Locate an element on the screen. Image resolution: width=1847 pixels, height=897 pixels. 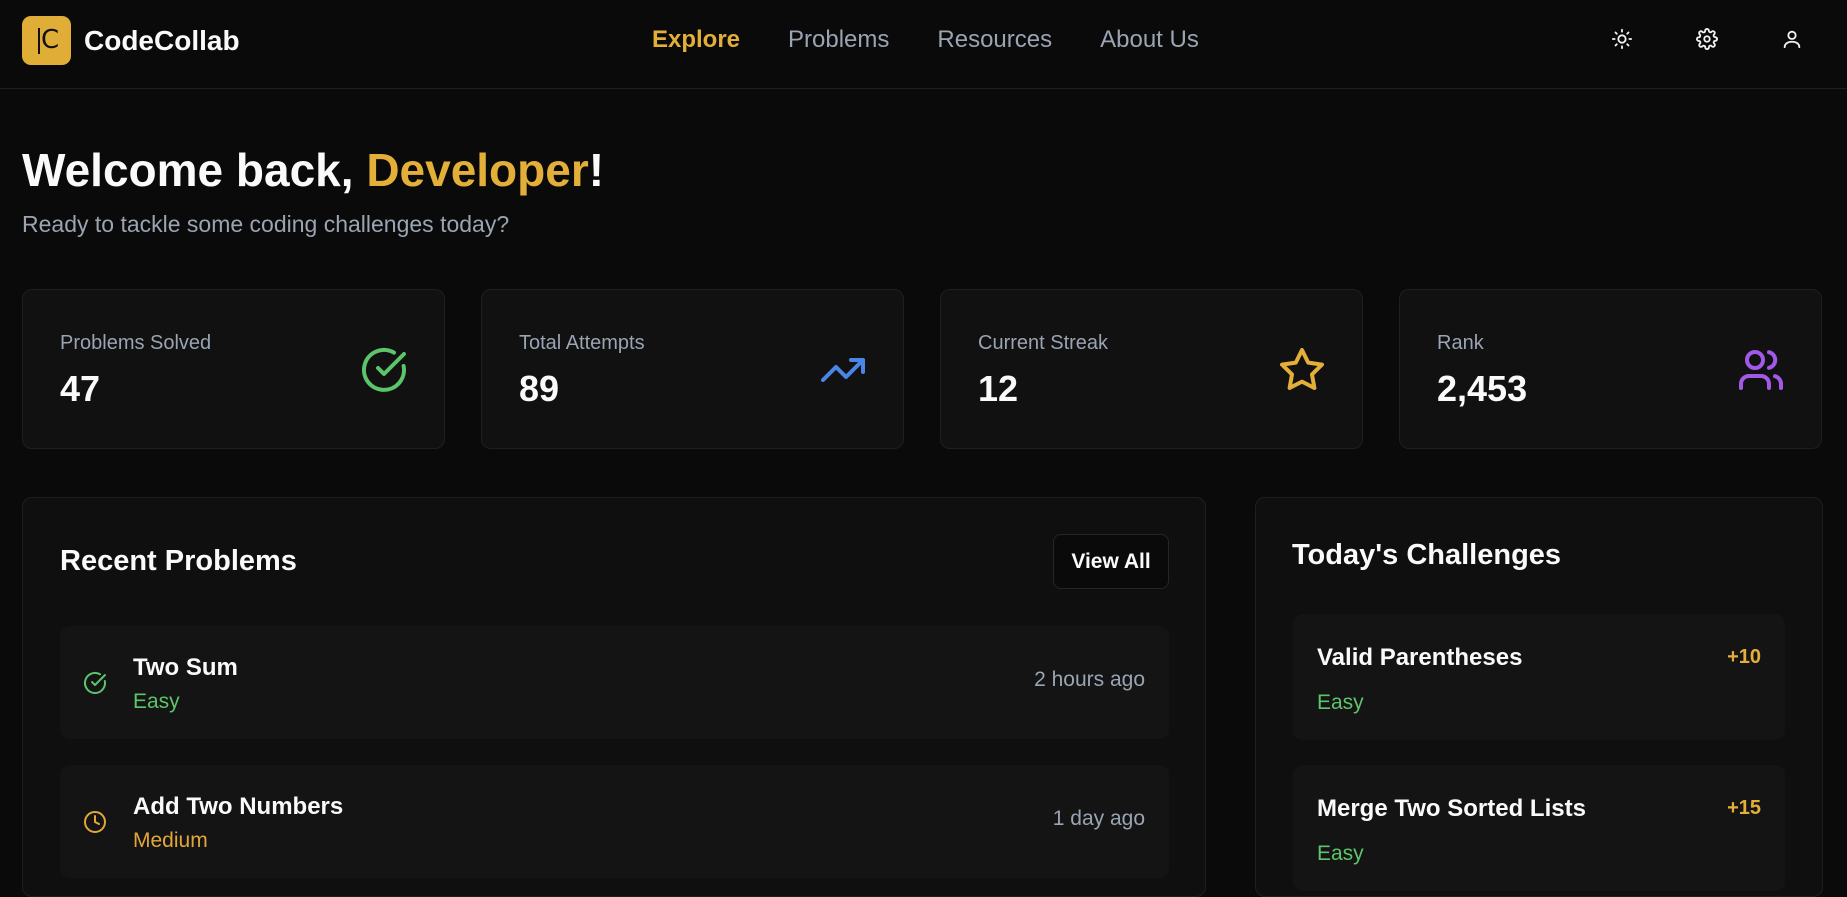
problem-row: Add Two Numbers Medium 1 day ago is located at coordinates (614, 821).